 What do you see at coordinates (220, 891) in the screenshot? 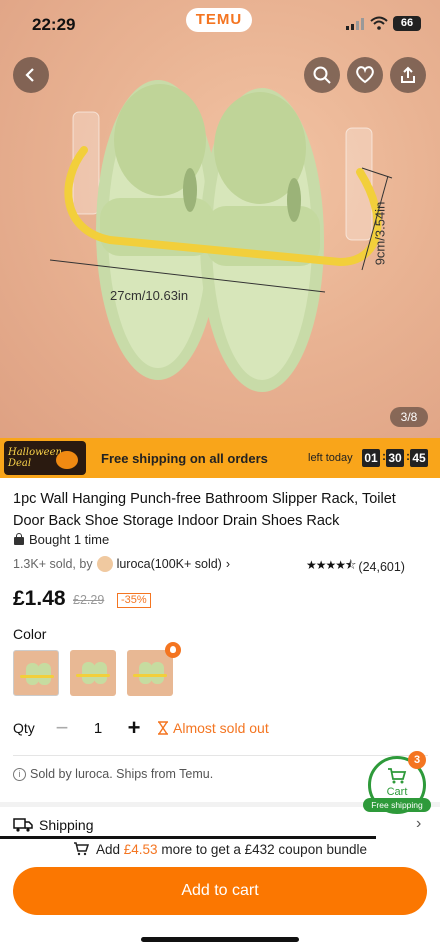
I see `add-to-cart-button: Add to cart` at bounding box center [220, 891].